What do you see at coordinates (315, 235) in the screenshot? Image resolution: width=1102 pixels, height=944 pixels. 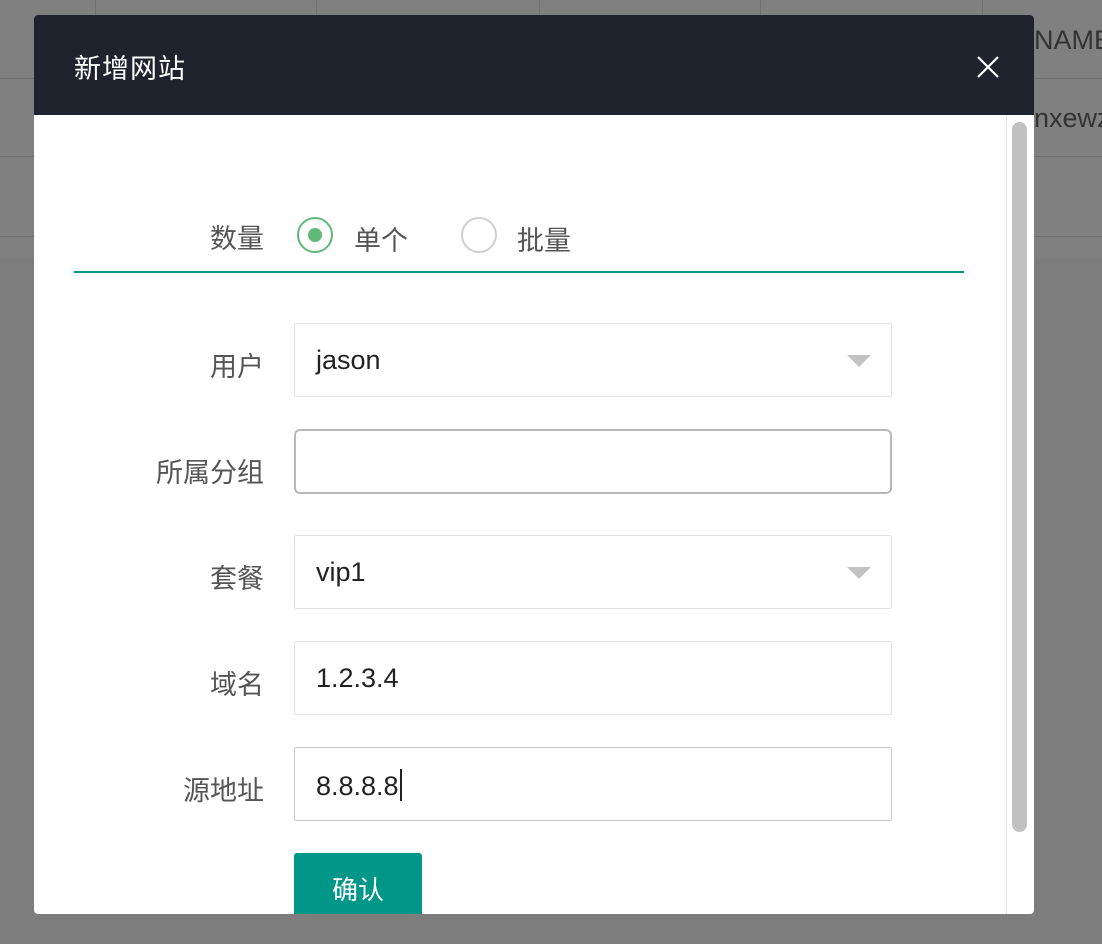 I see `radio-single` at bounding box center [315, 235].